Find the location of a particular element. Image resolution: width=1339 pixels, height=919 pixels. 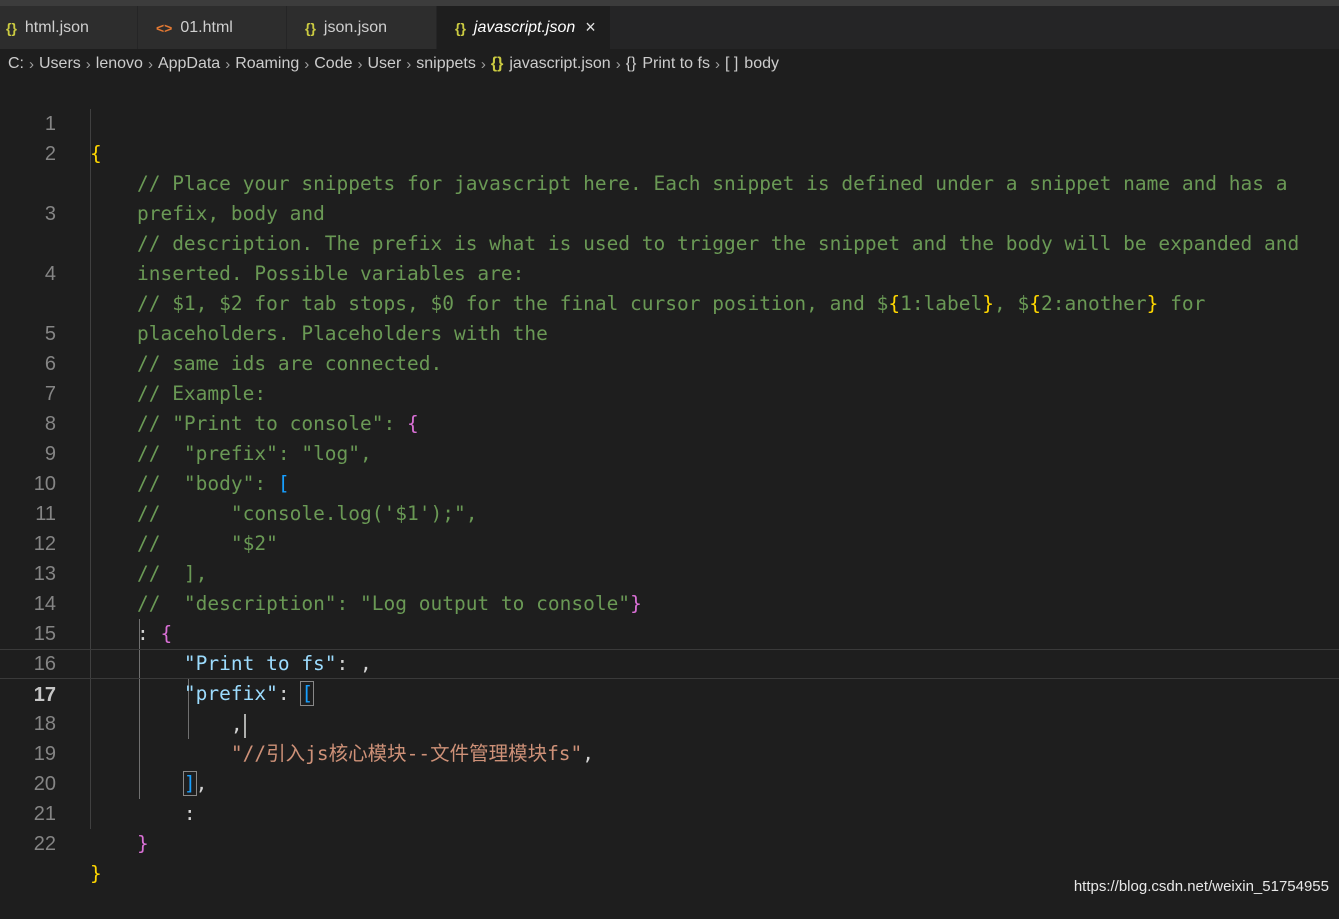

code-line: 14 : { is located at coordinates (669, 602).